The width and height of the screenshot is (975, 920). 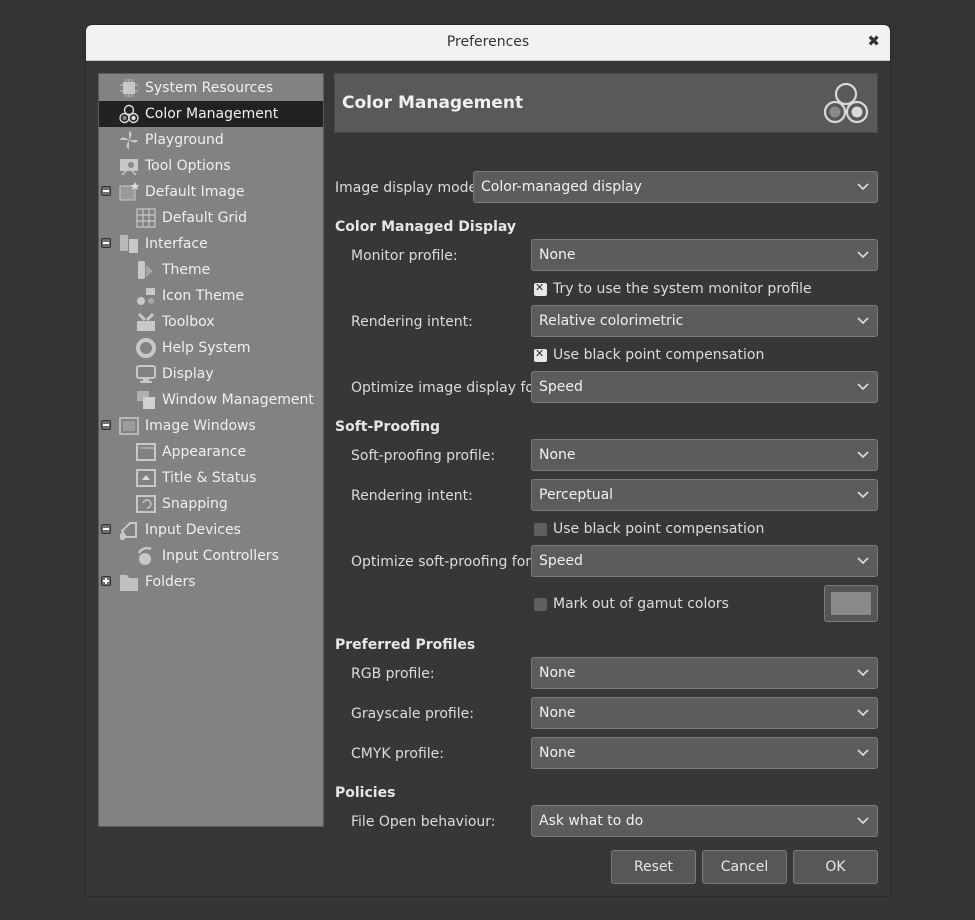 What do you see at coordinates (211, 582) in the screenshot?
I see `sidebar-item-folders: Folders` at bounding box center [211, 582].